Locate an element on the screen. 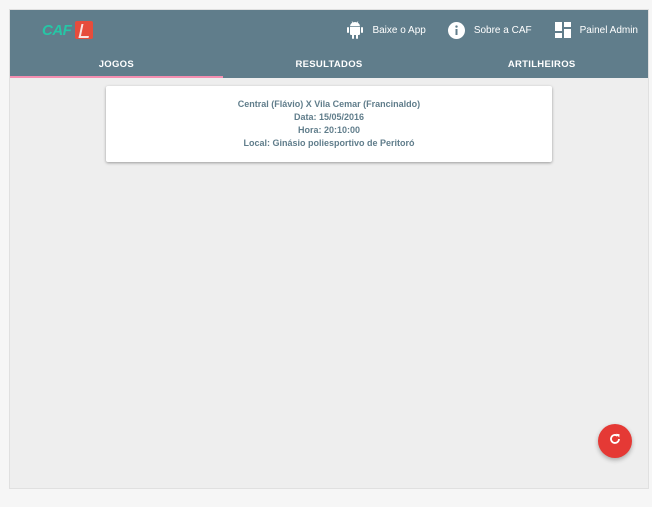 The image size is (652, 507). download-app-button: Baixe o App is located at coordinates (386, 30).